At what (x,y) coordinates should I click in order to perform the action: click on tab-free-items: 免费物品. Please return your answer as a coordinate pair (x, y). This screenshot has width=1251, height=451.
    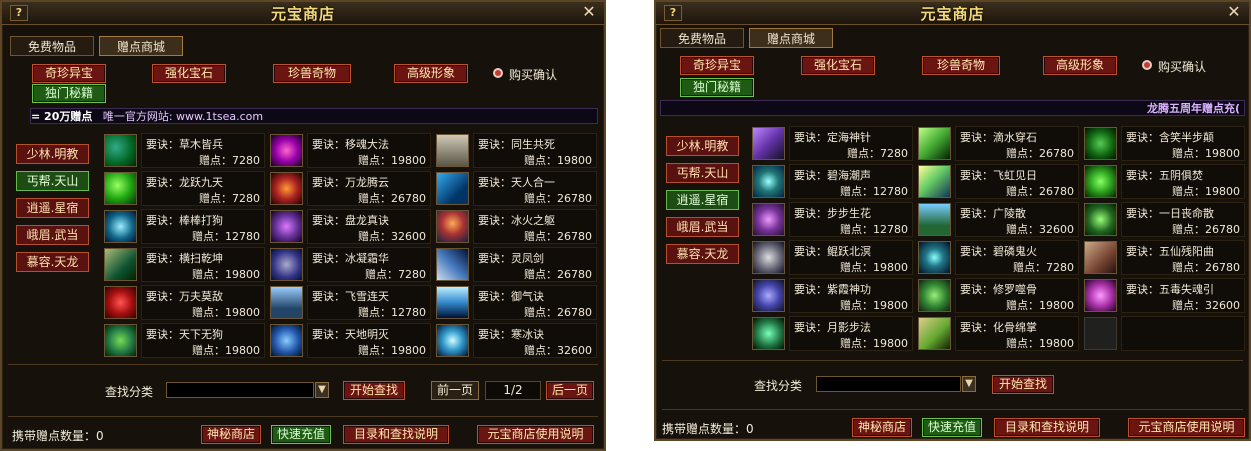
    Looking at the image, I should click on (702, 38).